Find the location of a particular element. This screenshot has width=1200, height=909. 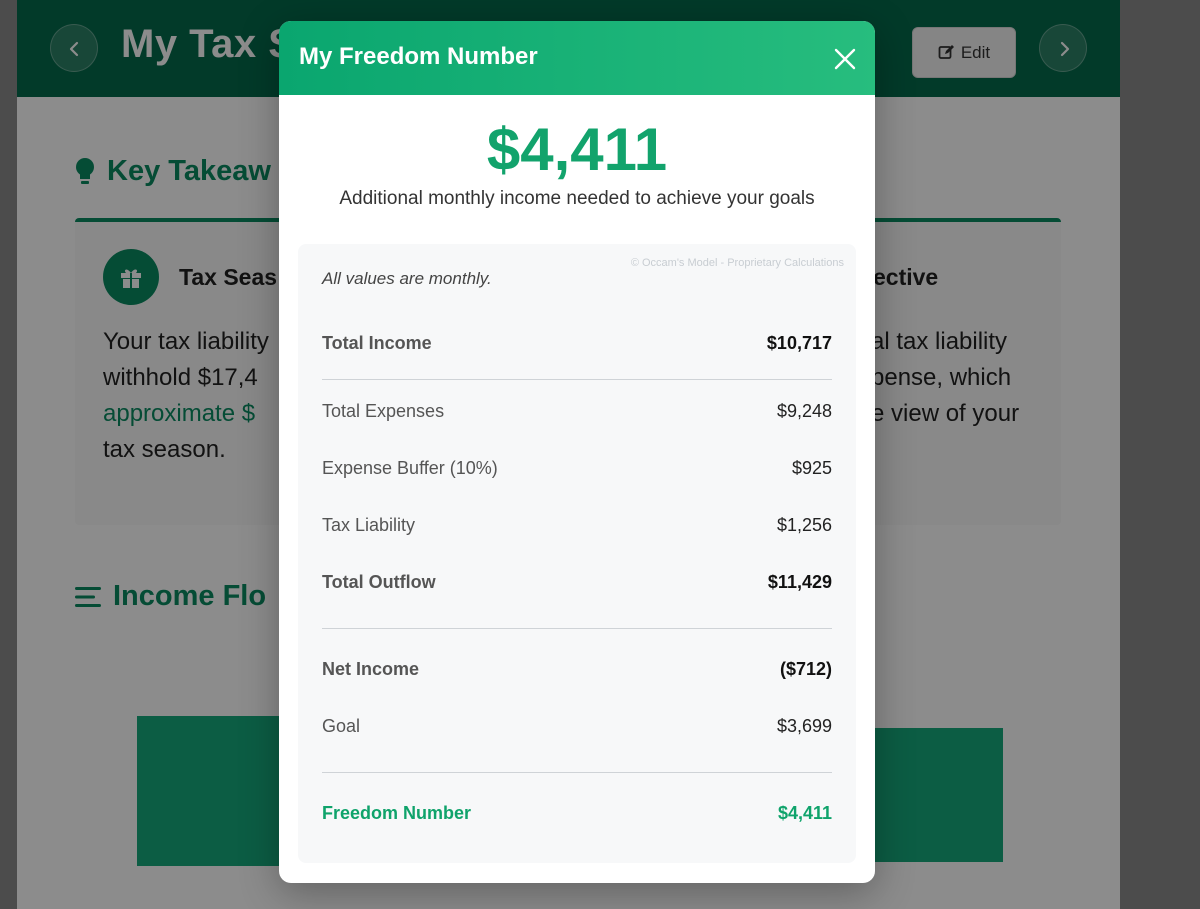

row-expense-buffer: Expense Buffer (10%) $925 is located at coordinates (577, 470).